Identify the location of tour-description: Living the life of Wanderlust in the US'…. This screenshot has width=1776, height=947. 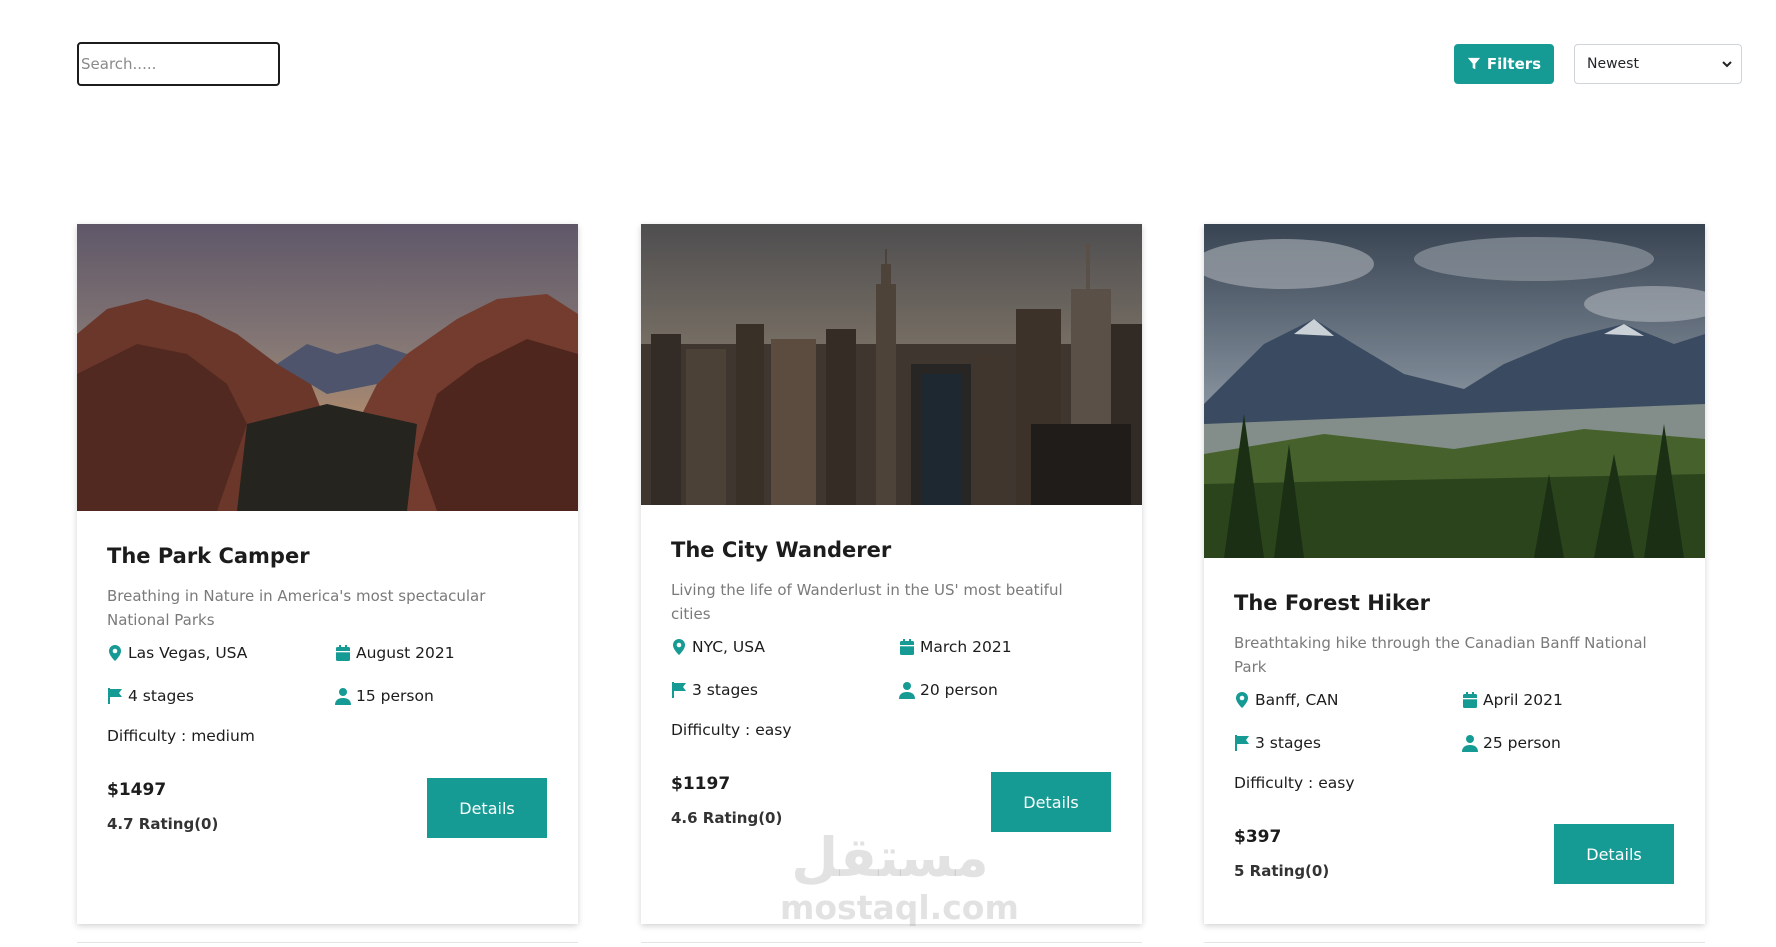
(867, 602).